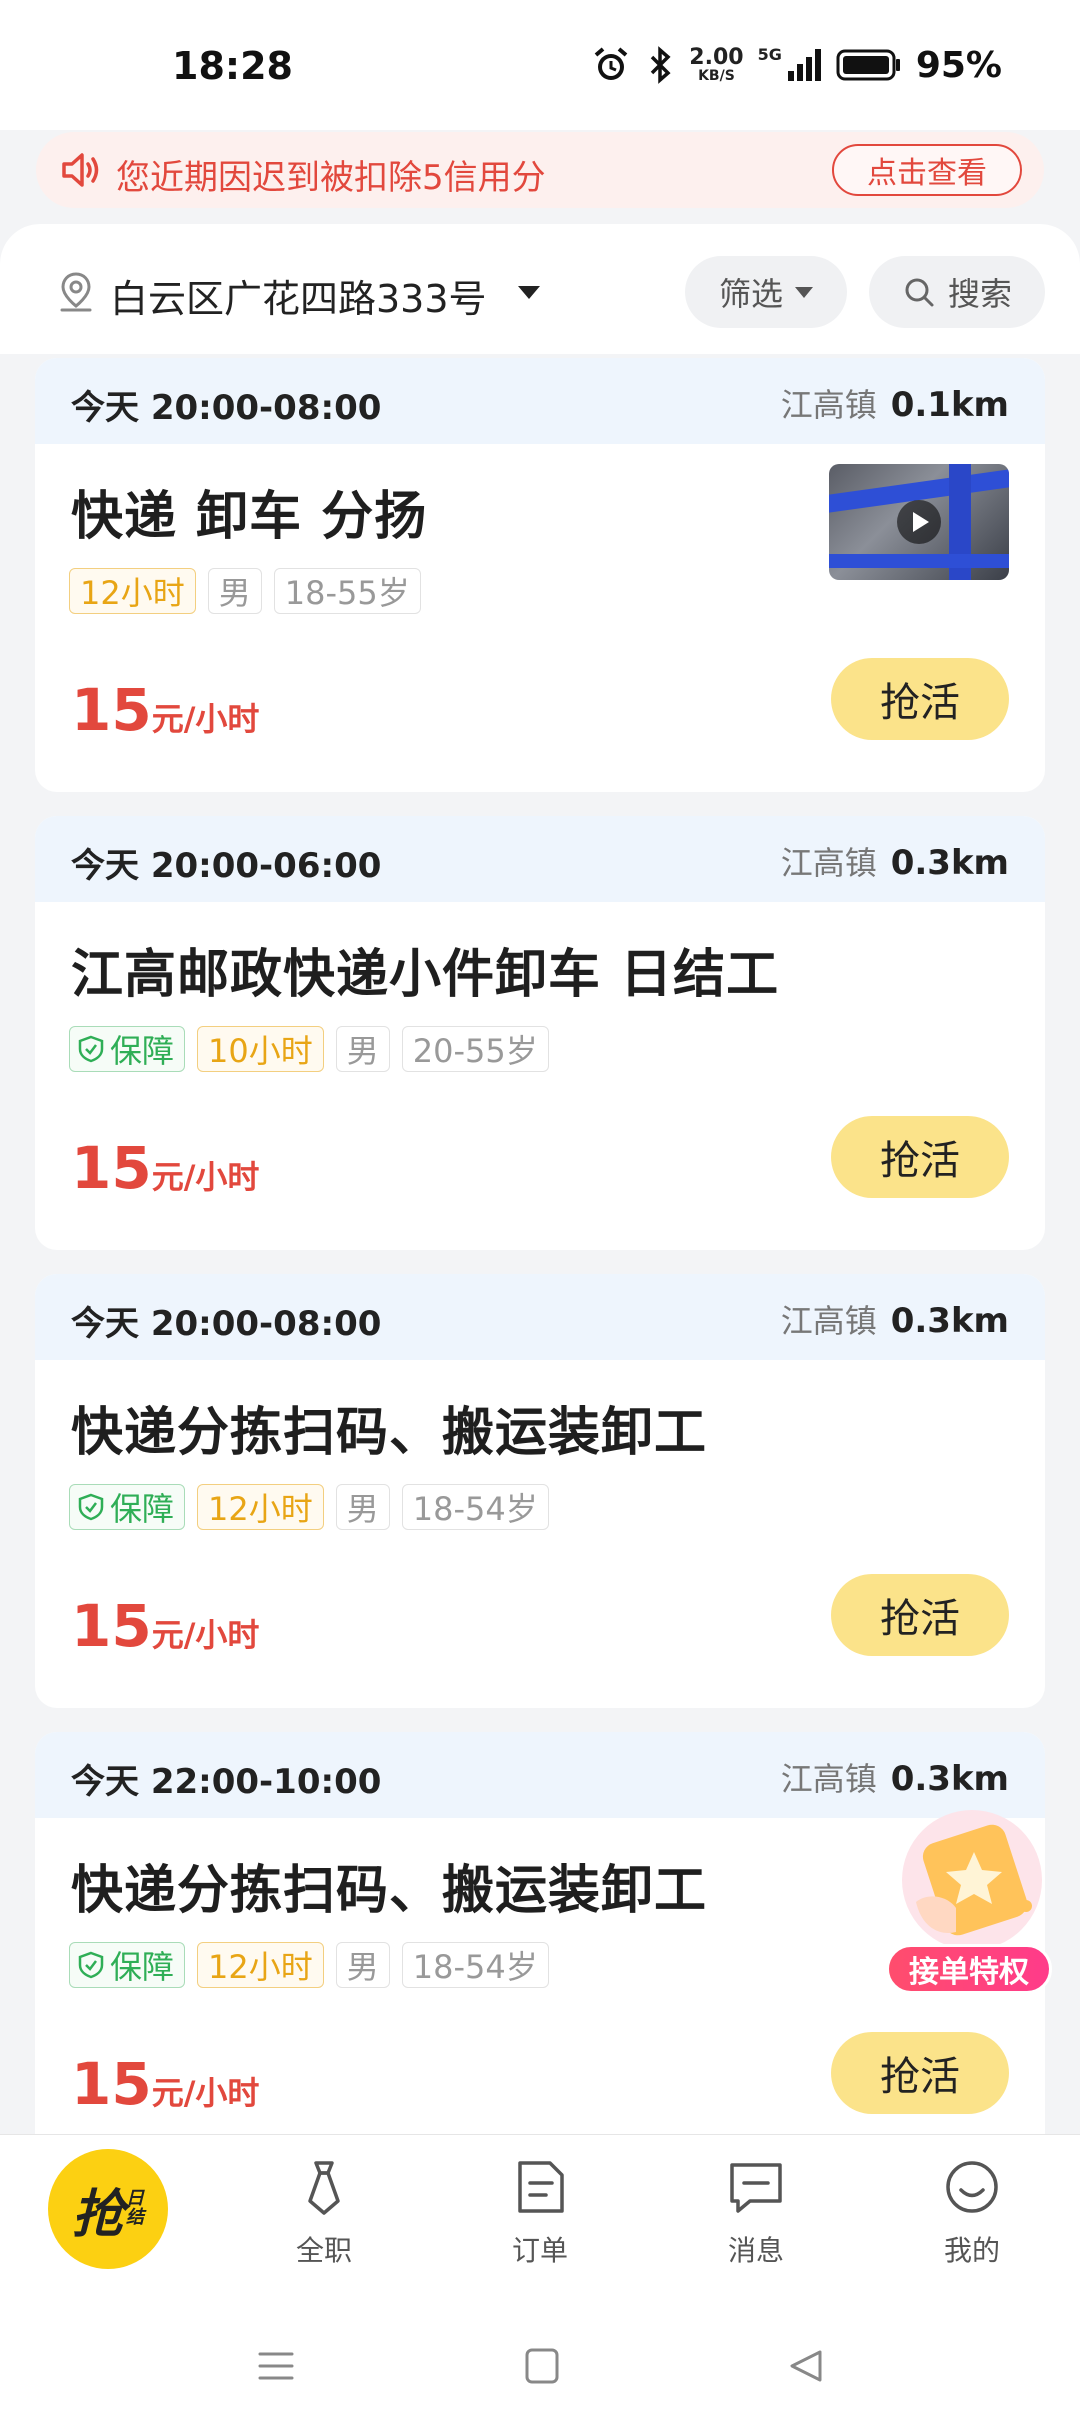 This screenshot has width=1080, height=2412. What do you see at coordinates (958, 65) in the screenshot?
I see `battery-percent: 95%` at bounding box center [958, 65].